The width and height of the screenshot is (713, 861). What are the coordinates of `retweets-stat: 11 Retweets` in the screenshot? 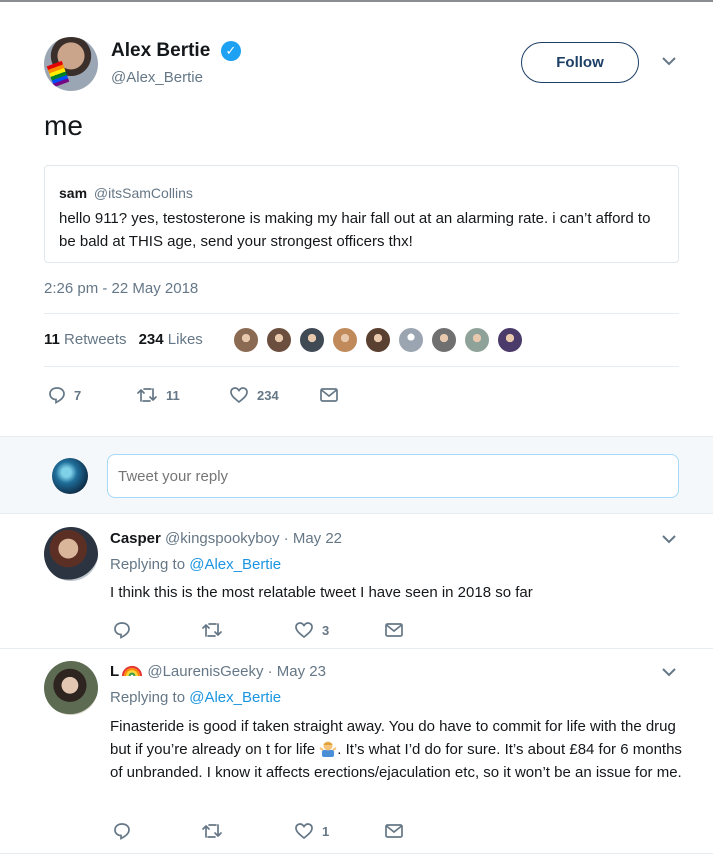 It's located at (85, 339).